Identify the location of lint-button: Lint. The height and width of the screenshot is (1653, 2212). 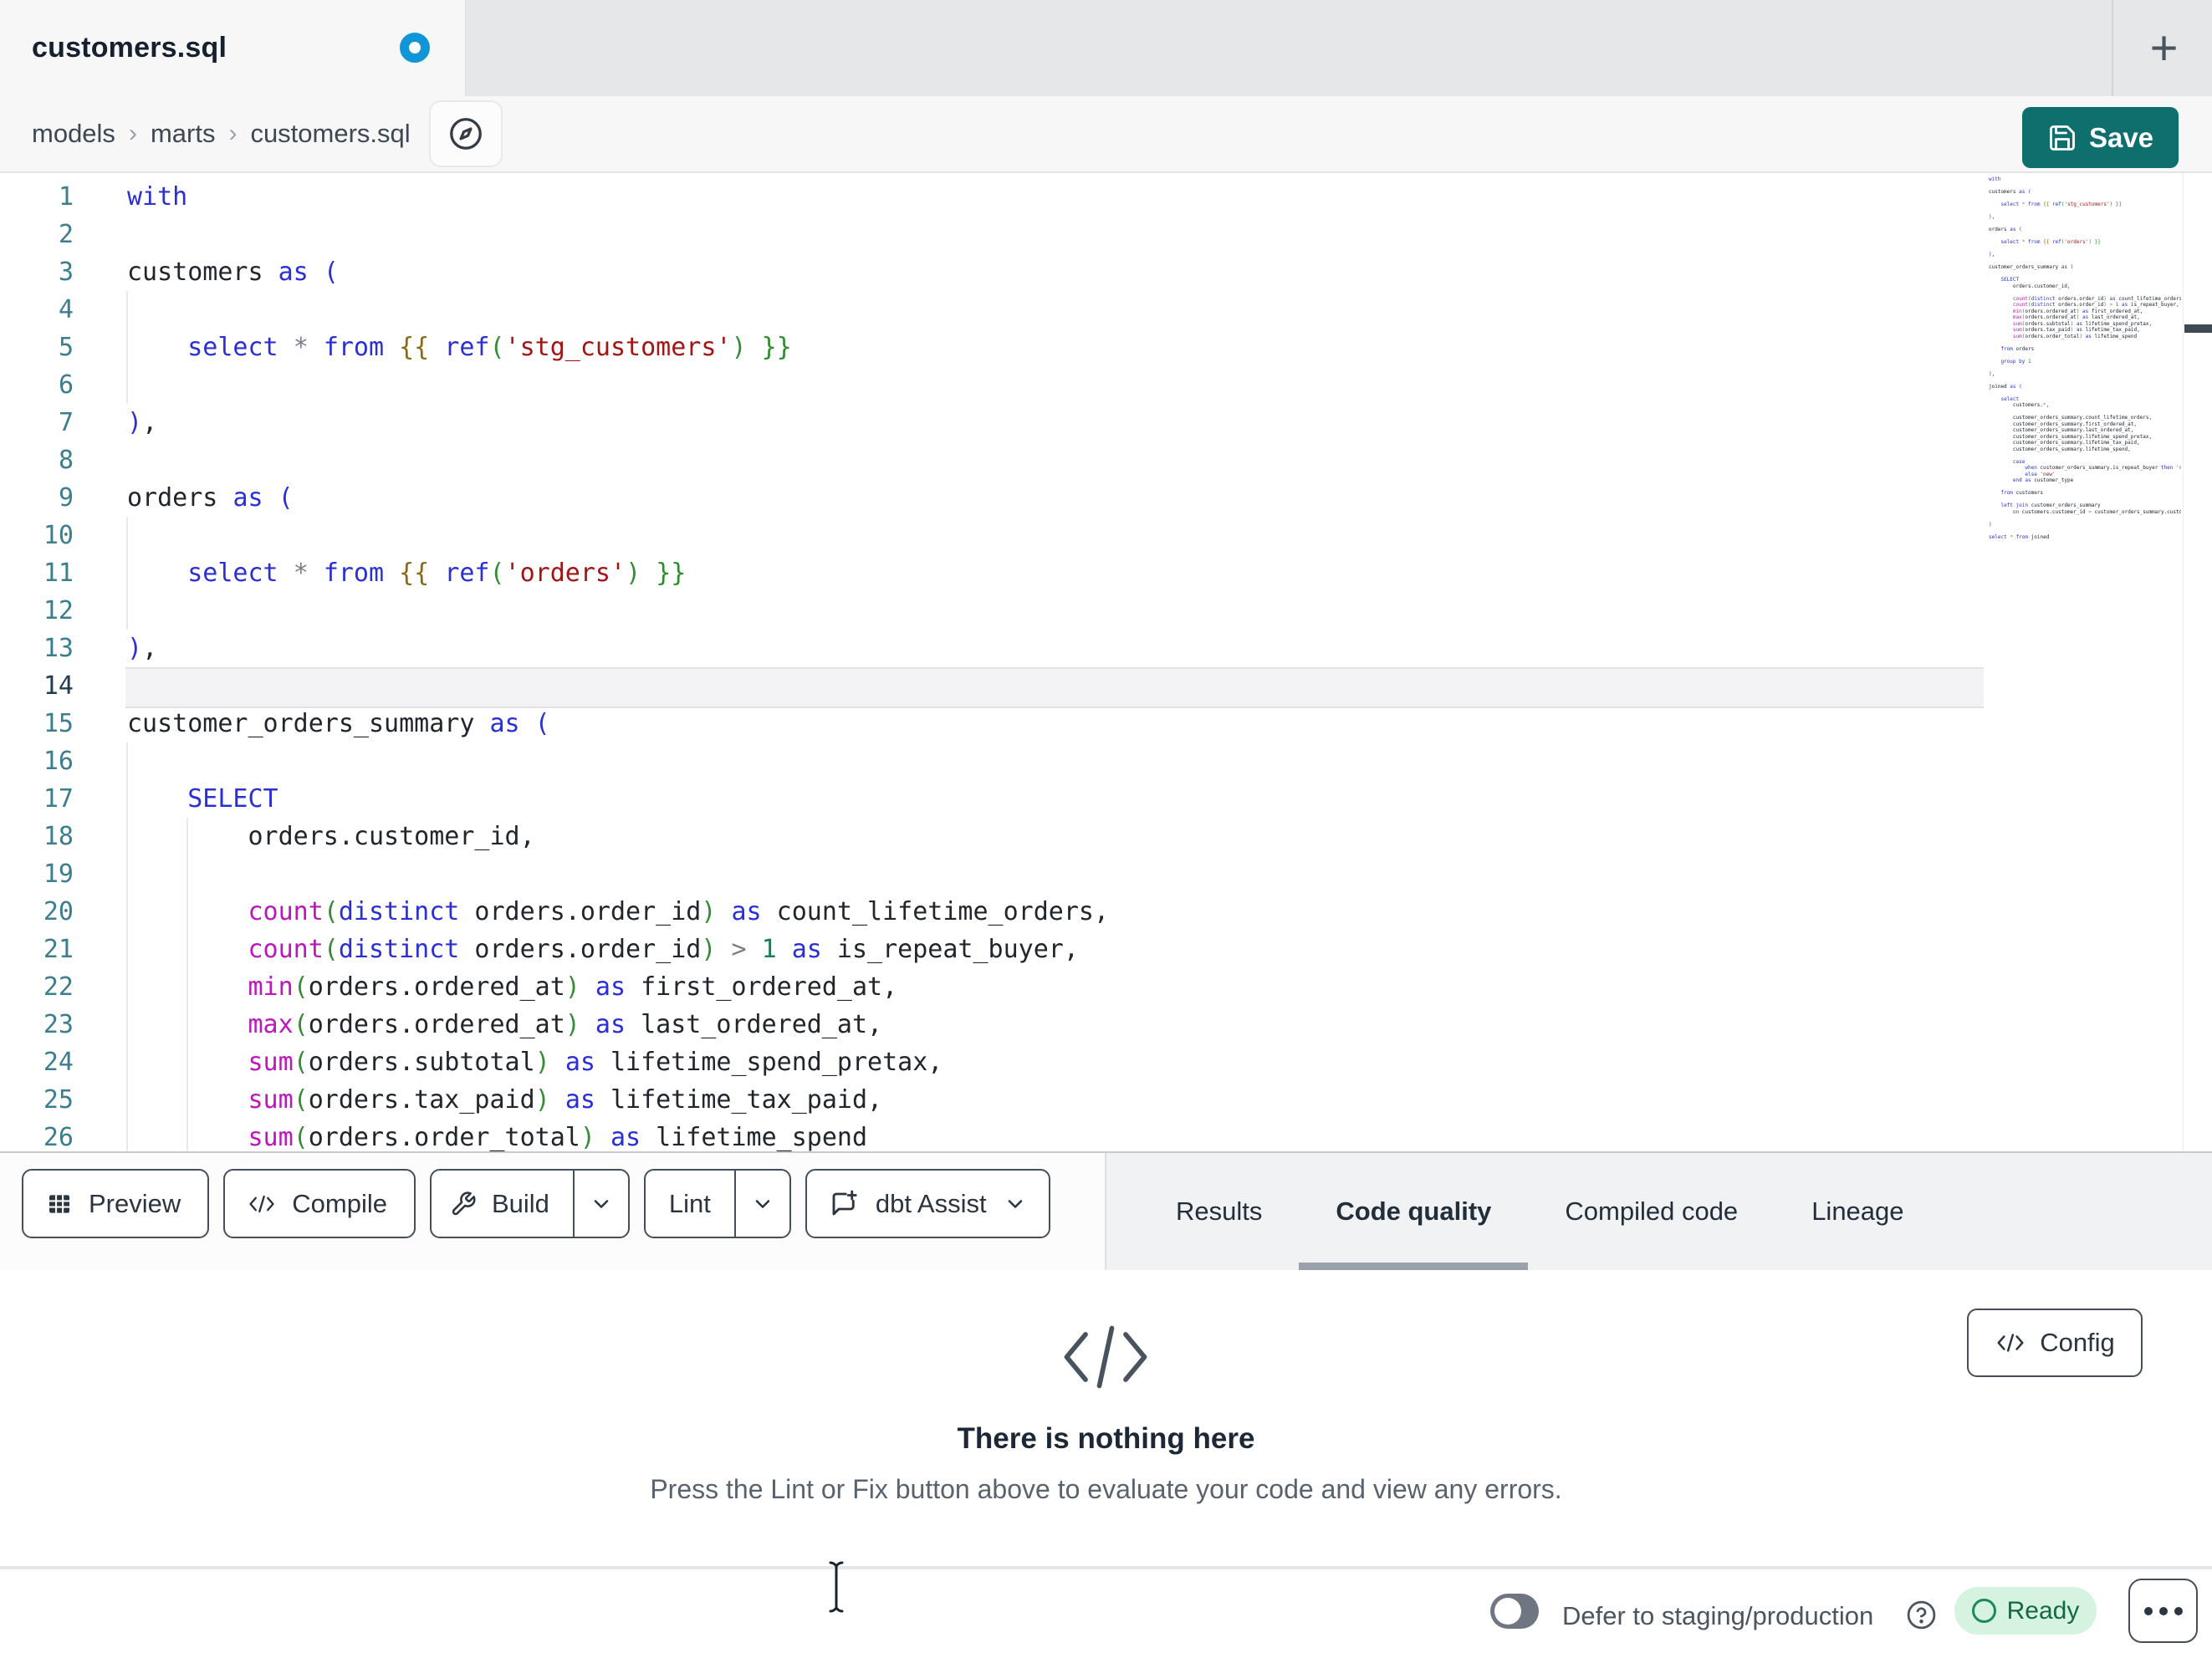
(690, 1204).